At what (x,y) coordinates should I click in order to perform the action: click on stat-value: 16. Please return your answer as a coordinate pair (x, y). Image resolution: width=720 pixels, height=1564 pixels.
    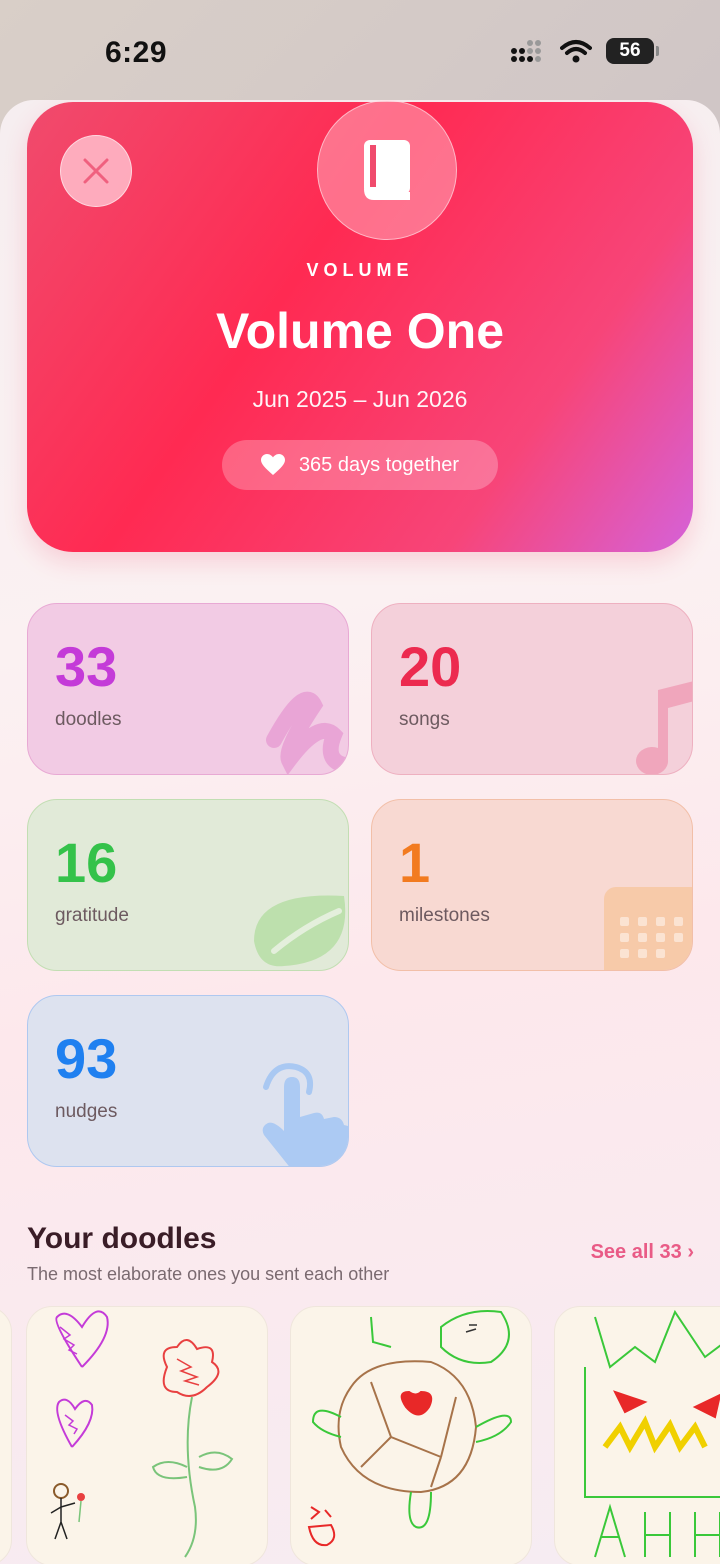
    Looking at the image, I should click on (86, 862).